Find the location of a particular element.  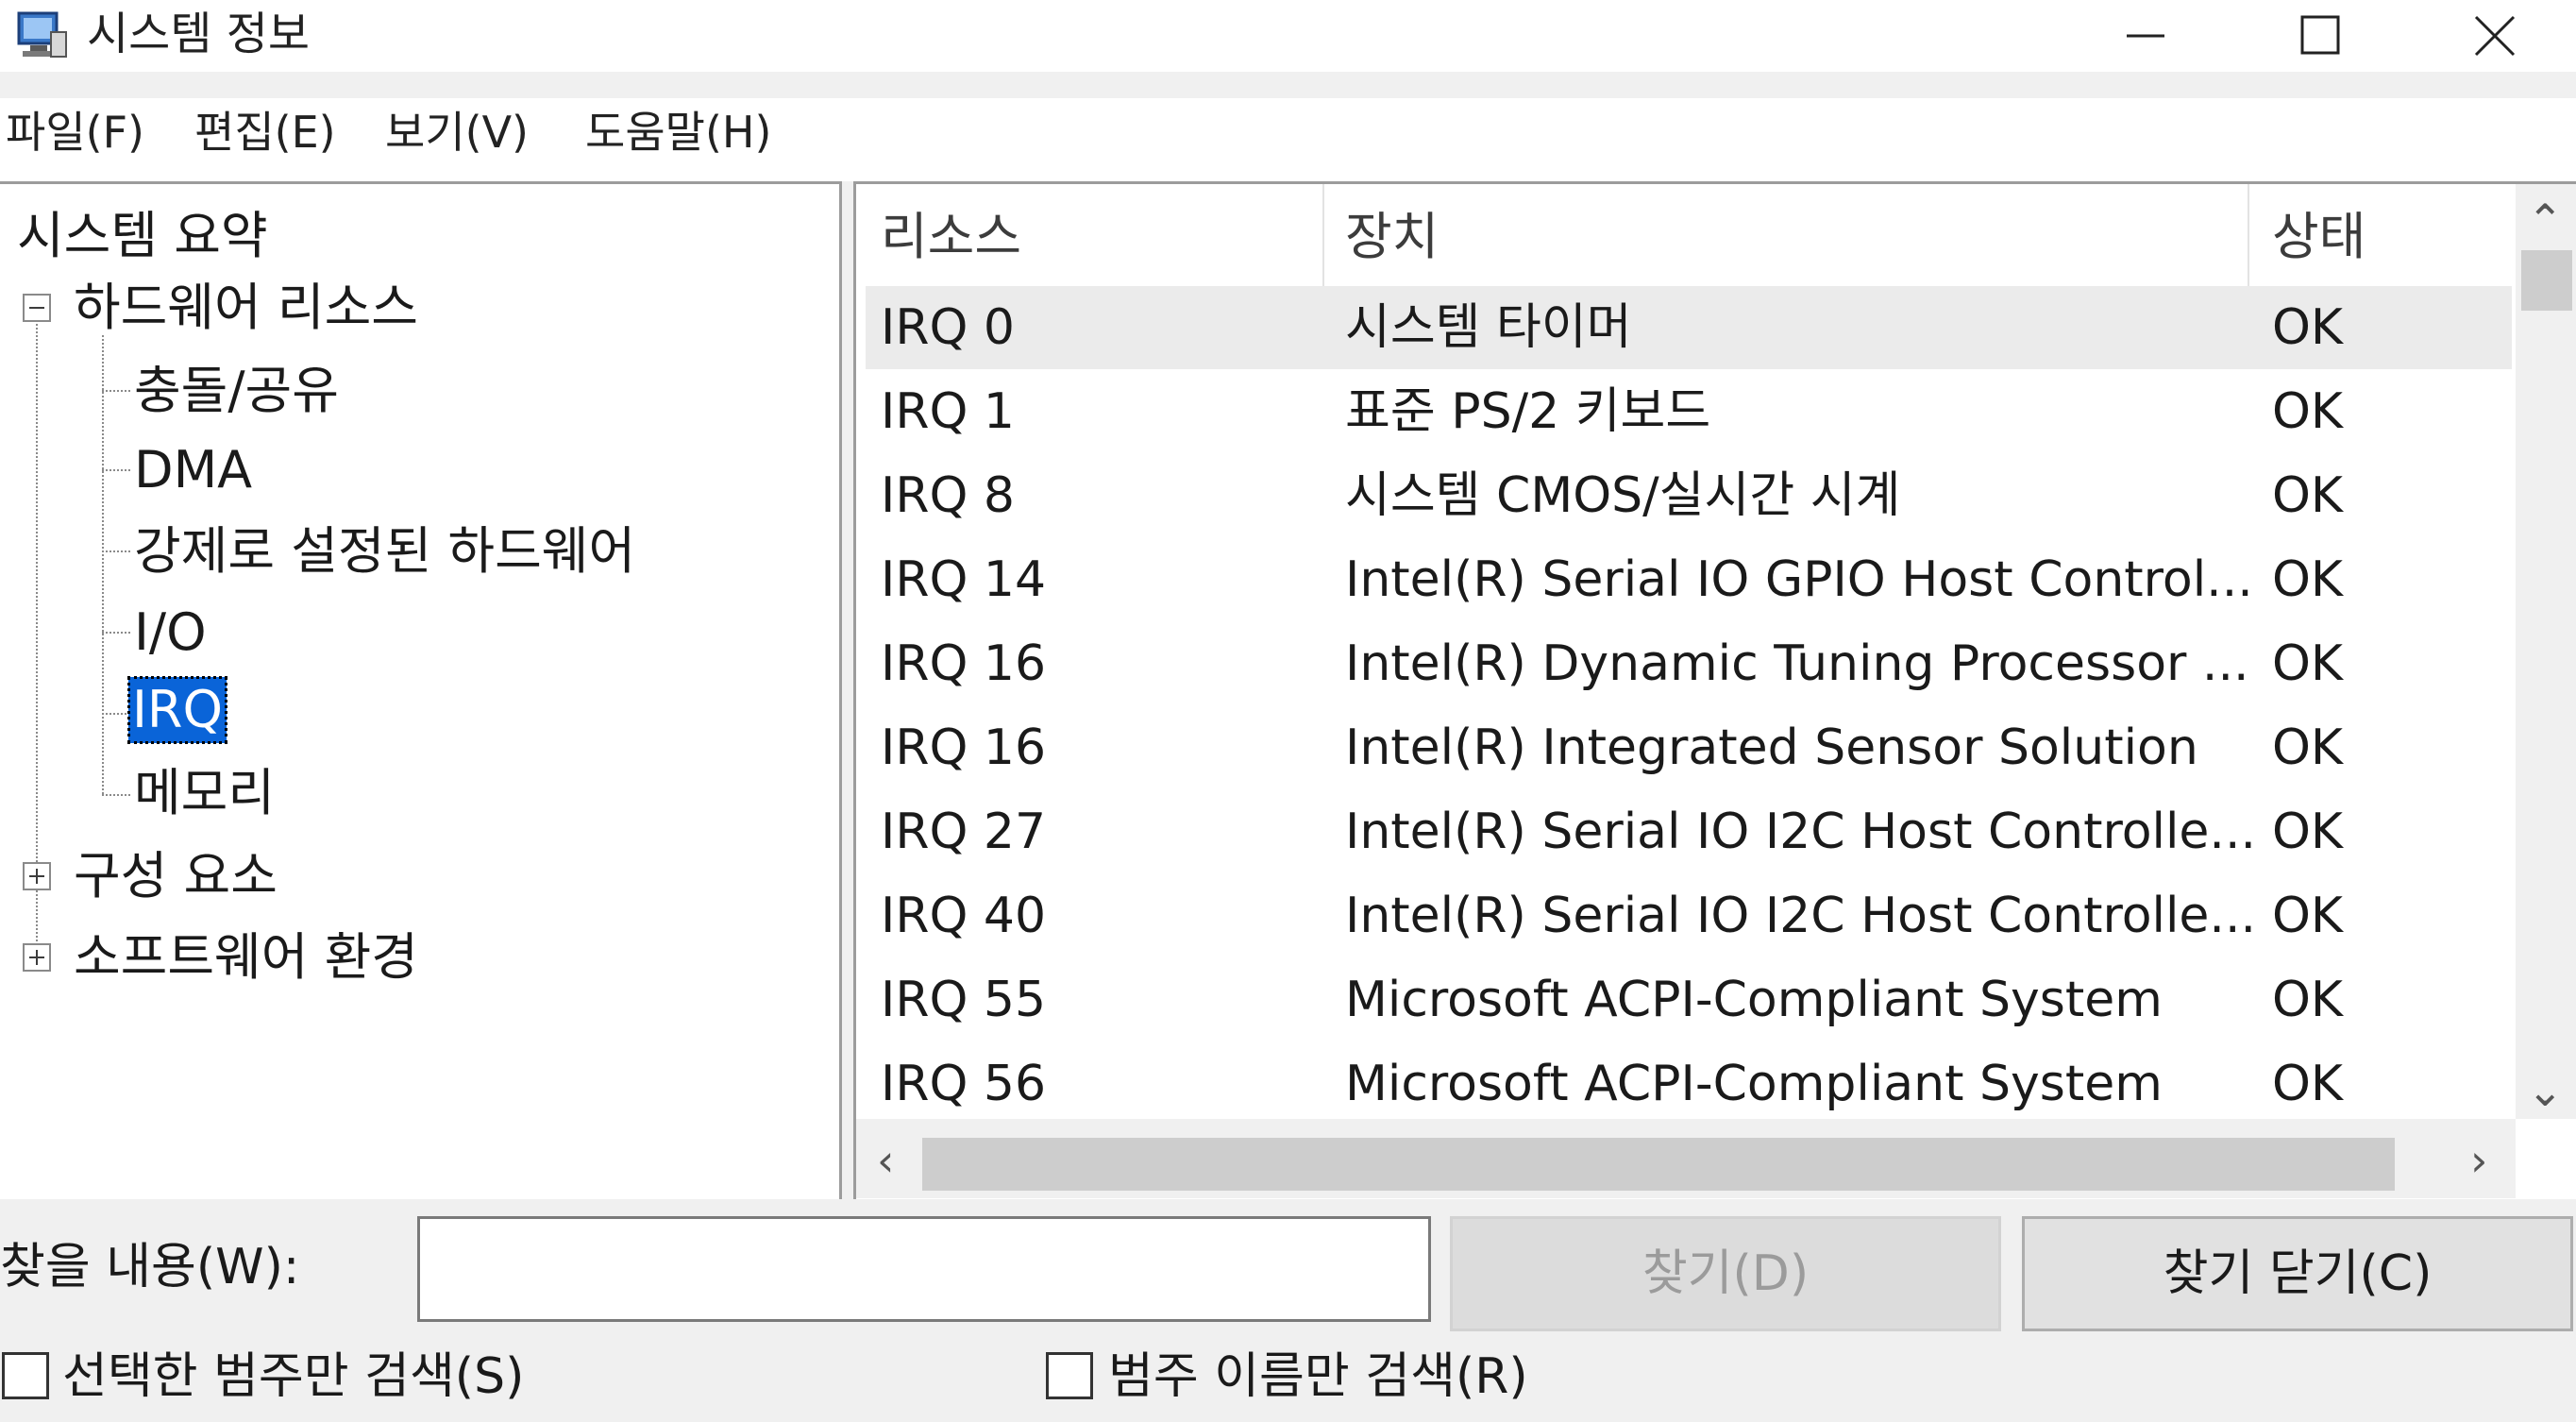

search-selected-category-checkbox is located at coordinates (25, 1375).